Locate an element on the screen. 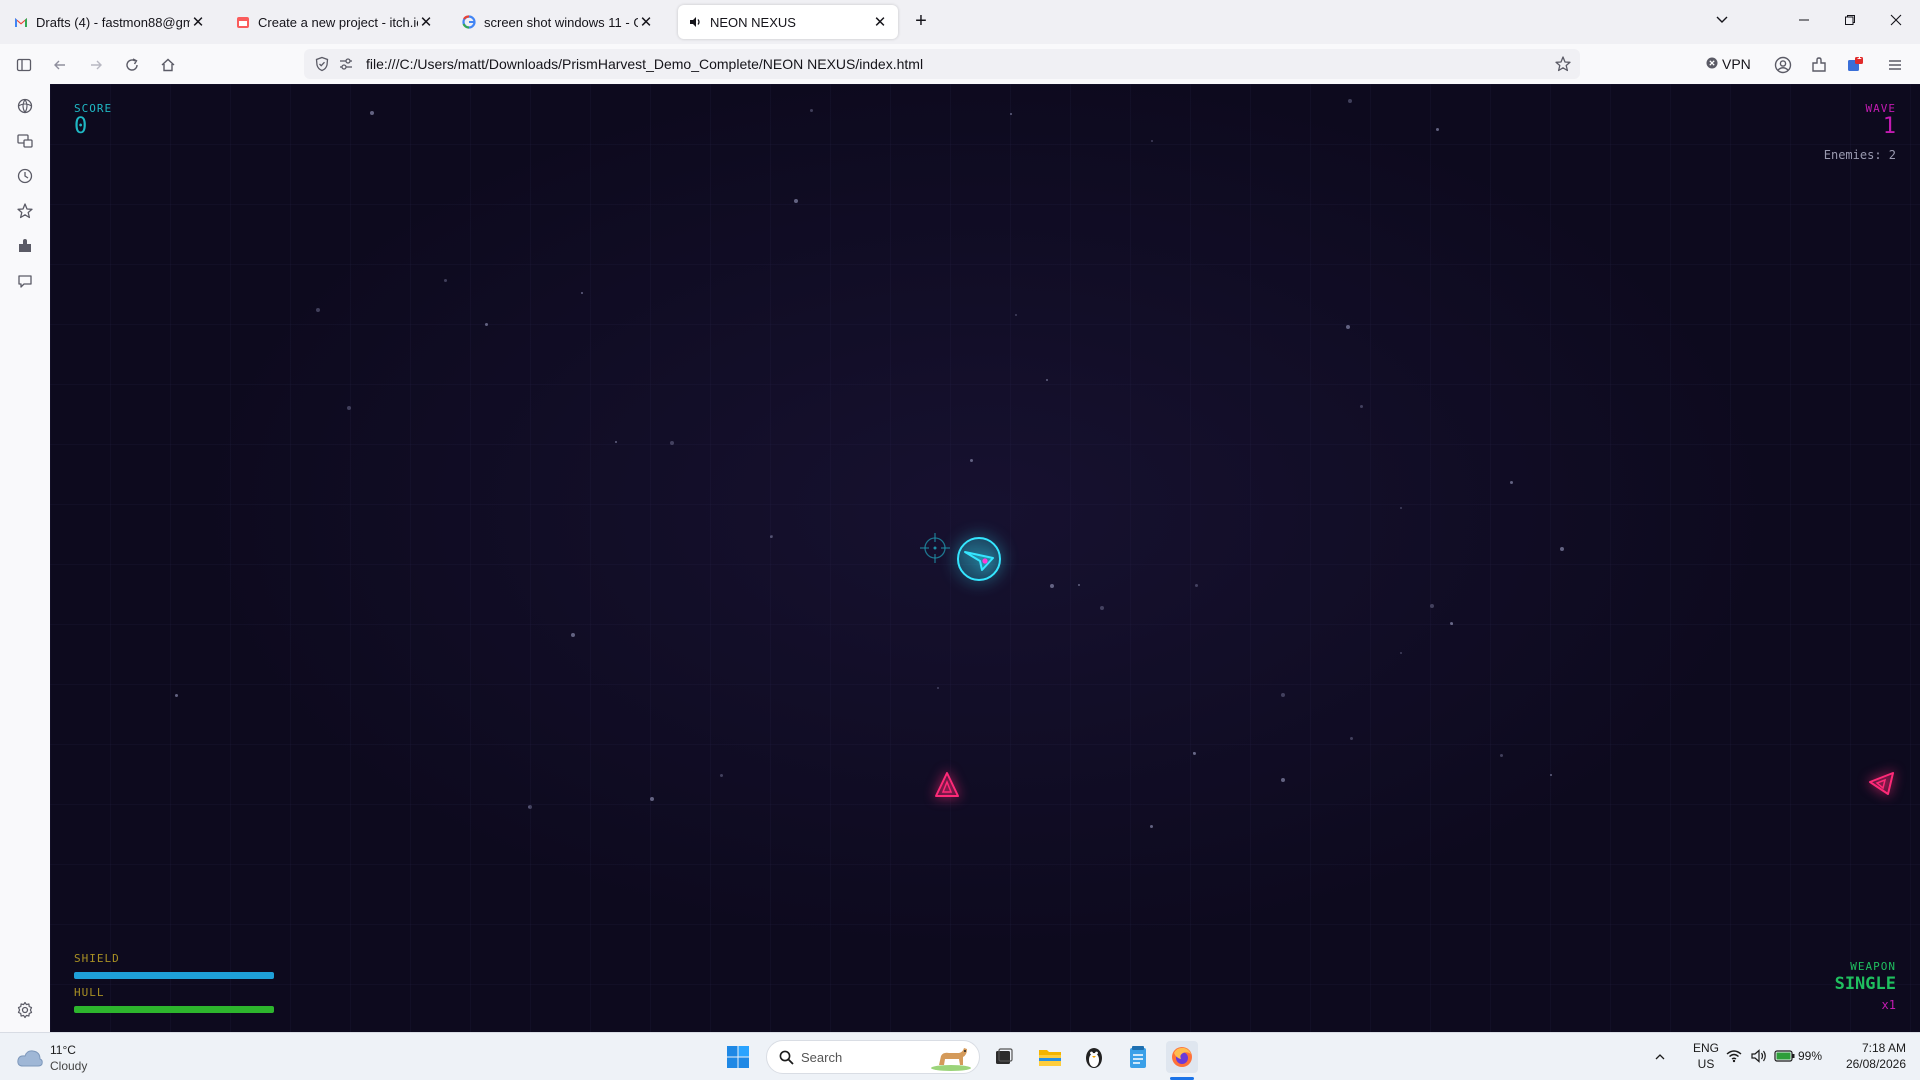 Image resolution: width=1920 pixels, height=1080 pixels. shield-tracking-icon is located at coordinates (322, 66).